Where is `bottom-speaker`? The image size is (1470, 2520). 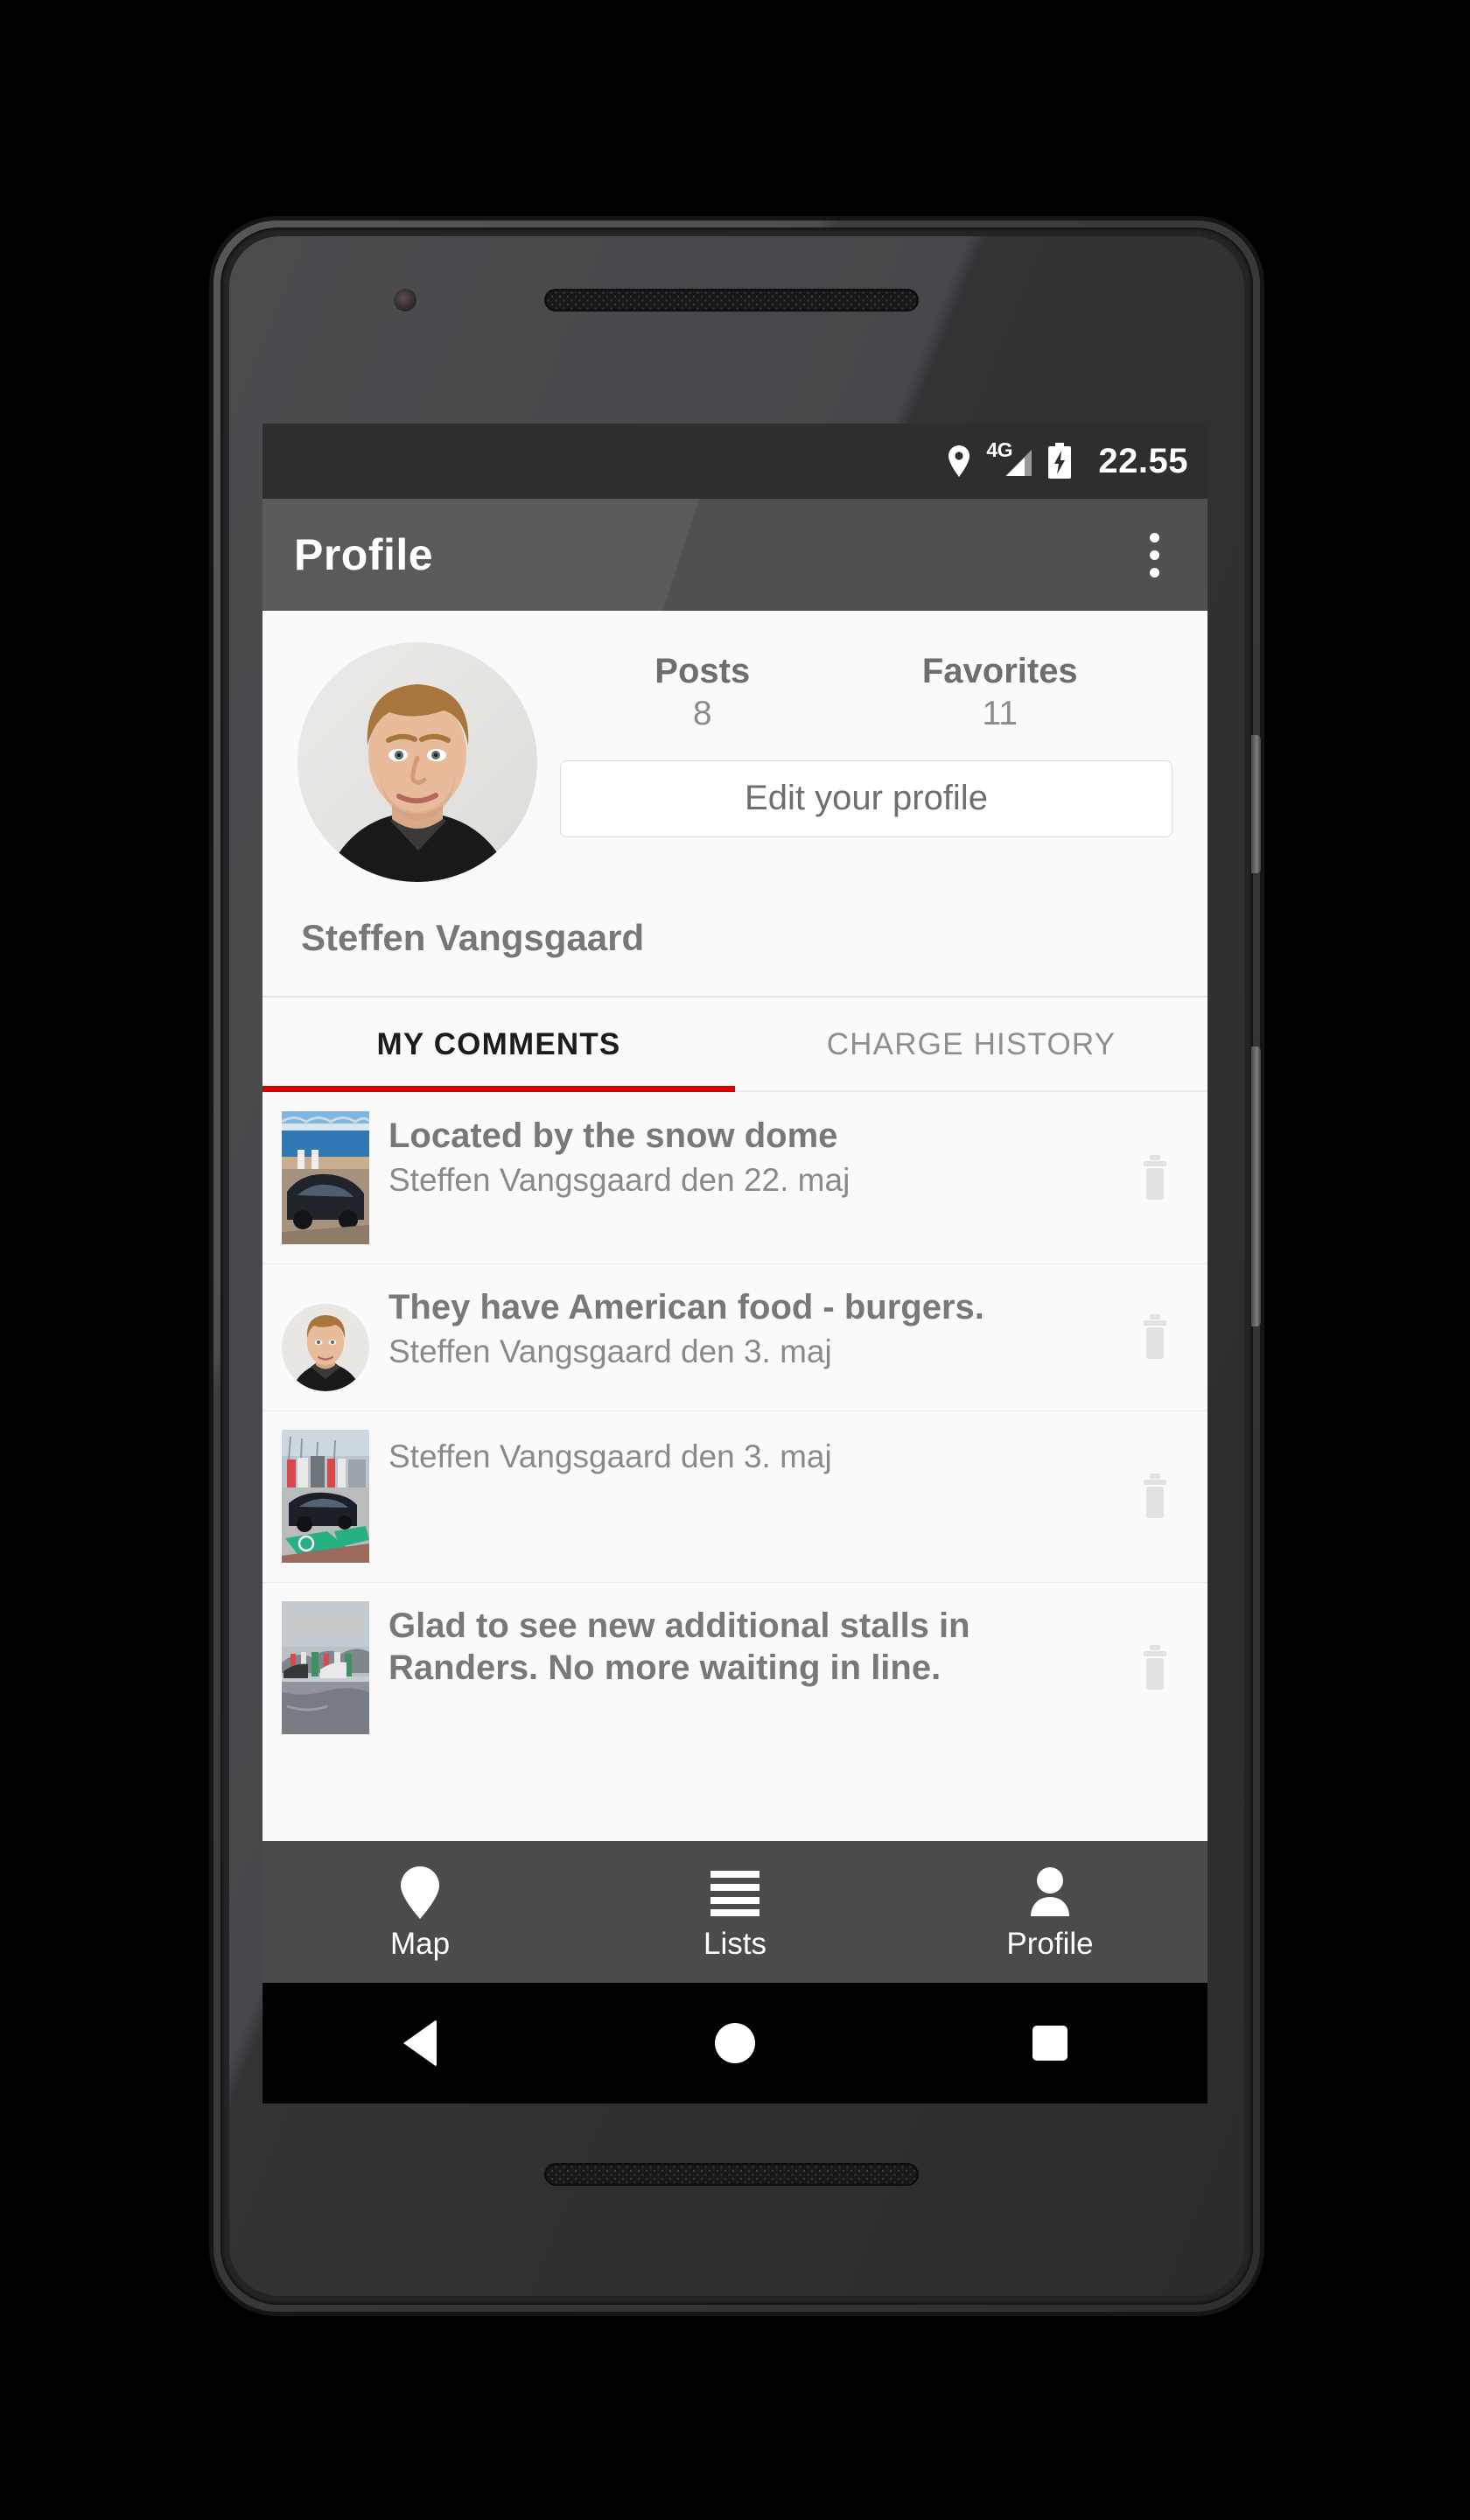
bottom-speaker is located at coordinates (731, 2174).